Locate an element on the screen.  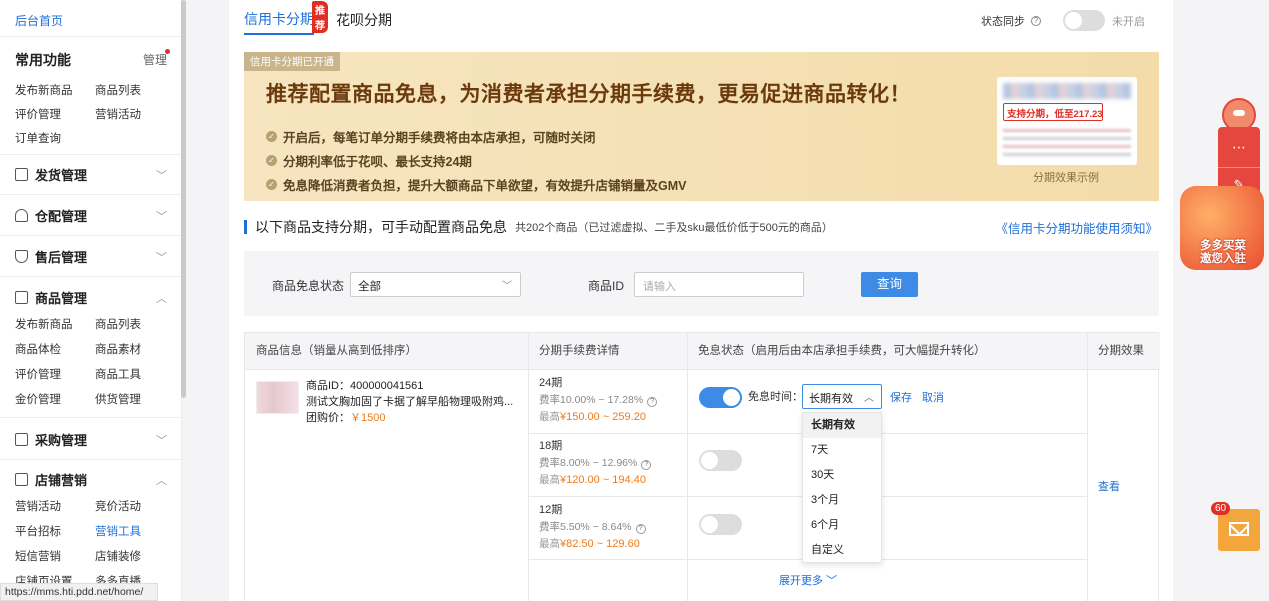
sidebar-item-goods-tools: 商品工具 is located at coordinates (135, 374).